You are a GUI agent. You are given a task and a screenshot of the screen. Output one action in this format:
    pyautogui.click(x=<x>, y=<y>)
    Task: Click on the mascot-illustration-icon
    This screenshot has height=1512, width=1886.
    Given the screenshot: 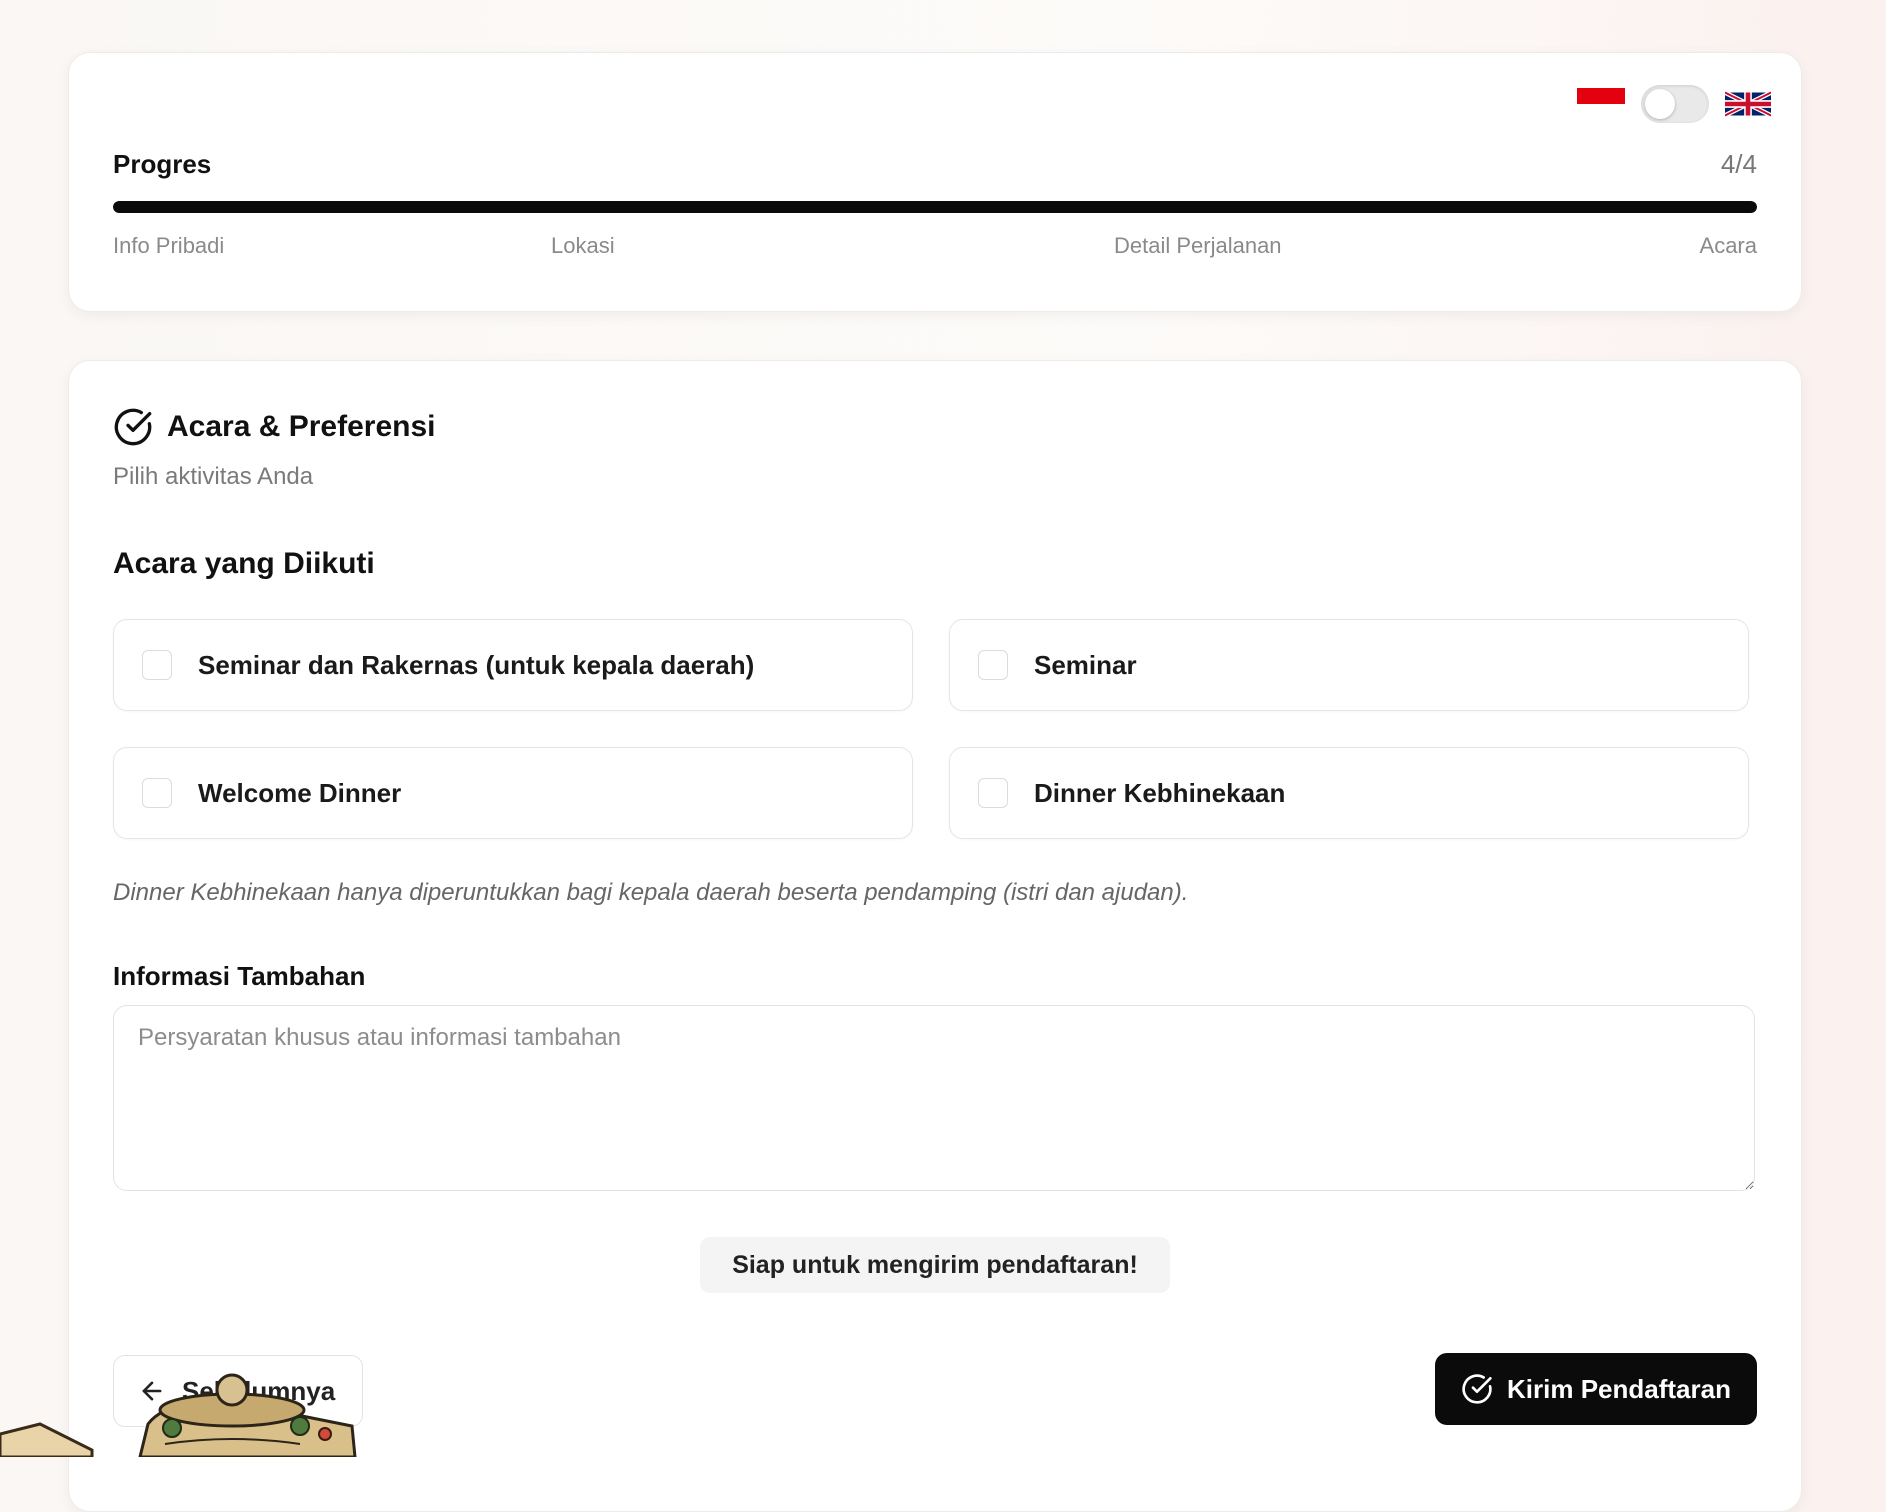 What is the action you would take?
    pyautogui.click(x=178, y=1415)
    